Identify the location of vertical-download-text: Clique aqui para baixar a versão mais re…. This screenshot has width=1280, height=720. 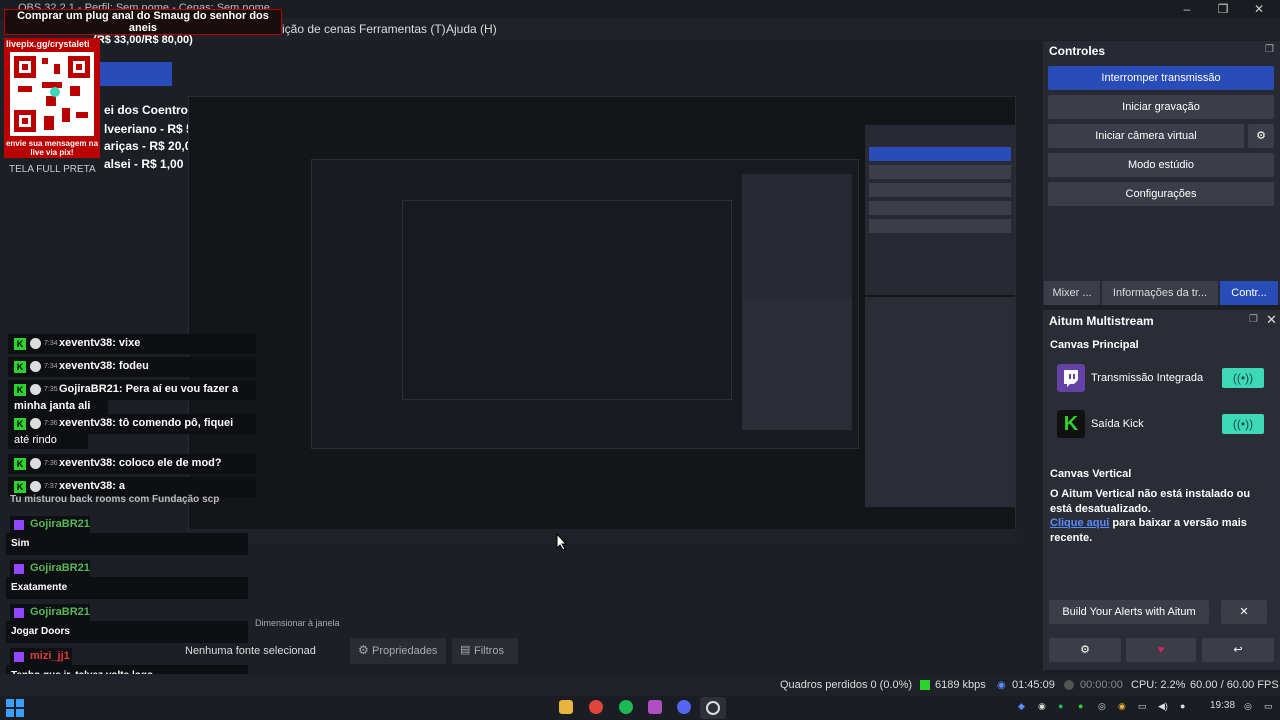
(1161, 531).